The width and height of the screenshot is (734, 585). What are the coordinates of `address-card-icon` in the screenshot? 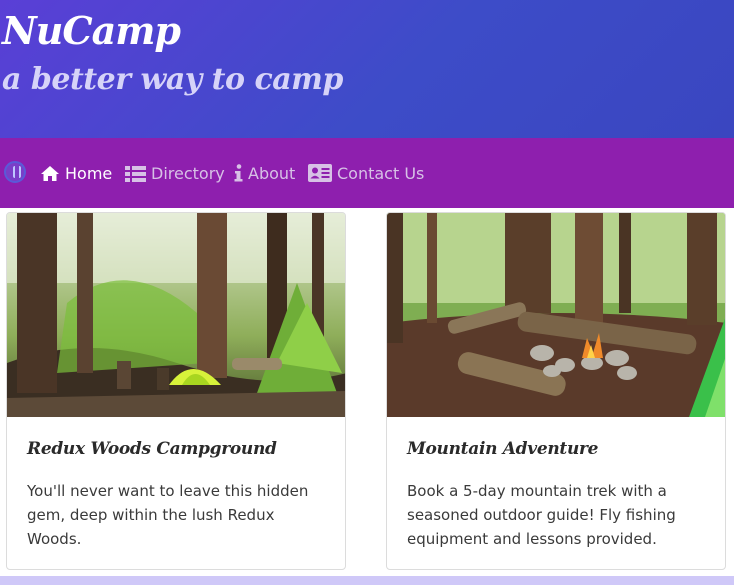 It's located at (320, 173).